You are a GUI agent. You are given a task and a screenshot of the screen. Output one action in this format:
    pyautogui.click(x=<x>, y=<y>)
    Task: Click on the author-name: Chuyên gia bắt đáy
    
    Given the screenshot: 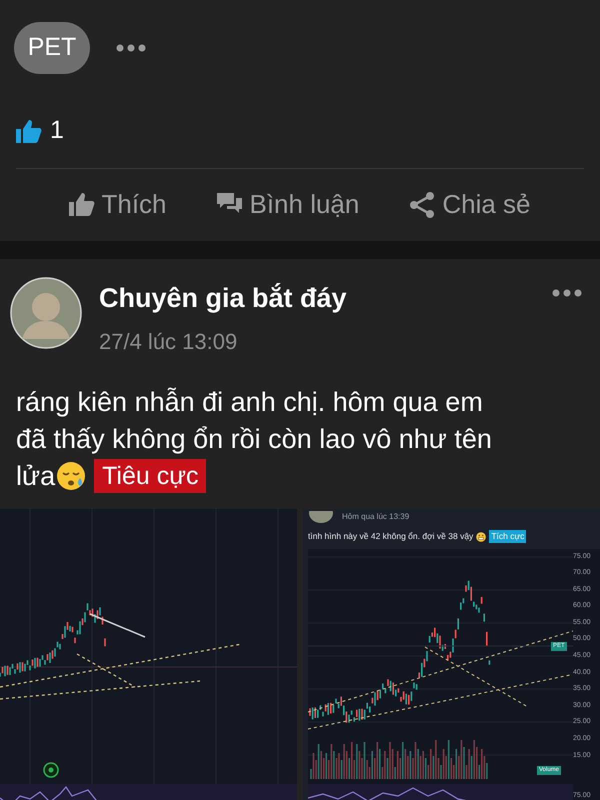 What is the action you would take?
    pyautogui.click(x=325, y=297)
    